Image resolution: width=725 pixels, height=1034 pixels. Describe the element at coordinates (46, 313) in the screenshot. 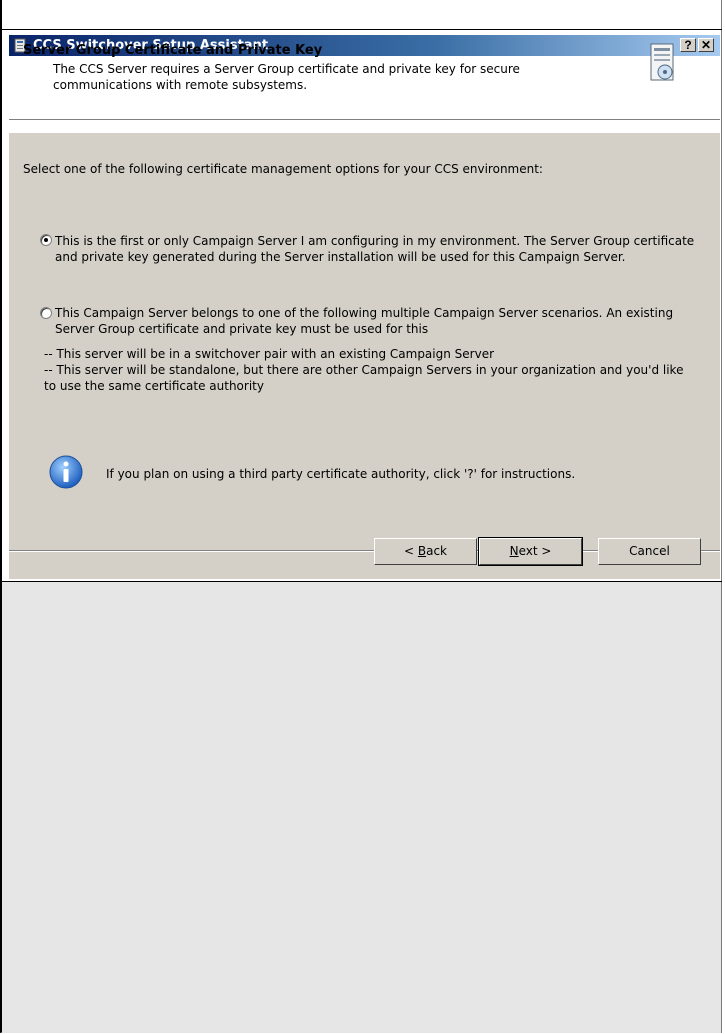

I see `option-multiple-servers-radio` at that location.